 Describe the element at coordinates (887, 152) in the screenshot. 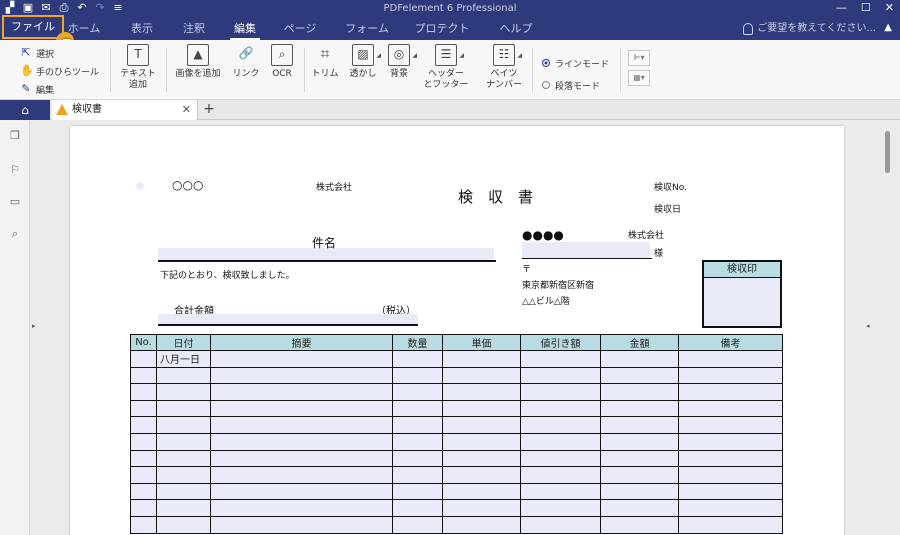

I see `scrollbar-thumb` at that location.